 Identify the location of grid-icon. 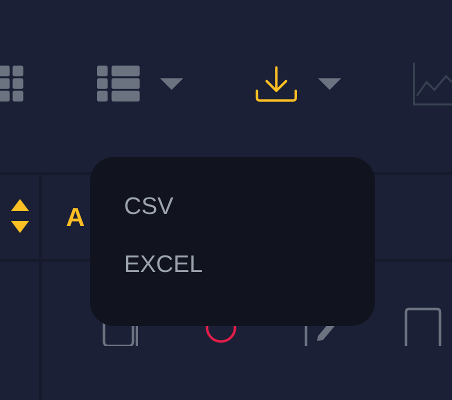
(13, 84).